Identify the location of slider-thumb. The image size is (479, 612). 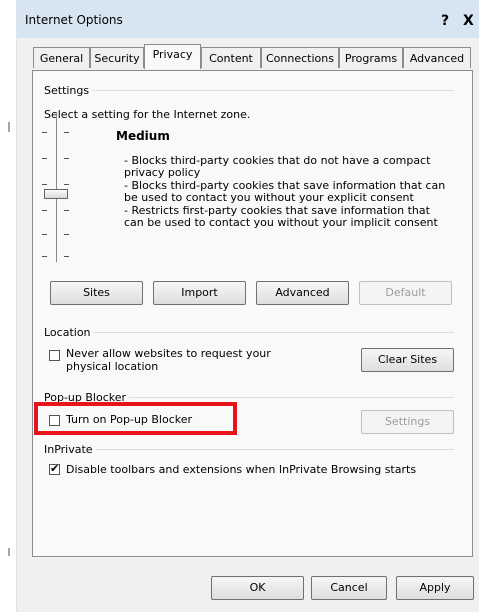
(56, 194).